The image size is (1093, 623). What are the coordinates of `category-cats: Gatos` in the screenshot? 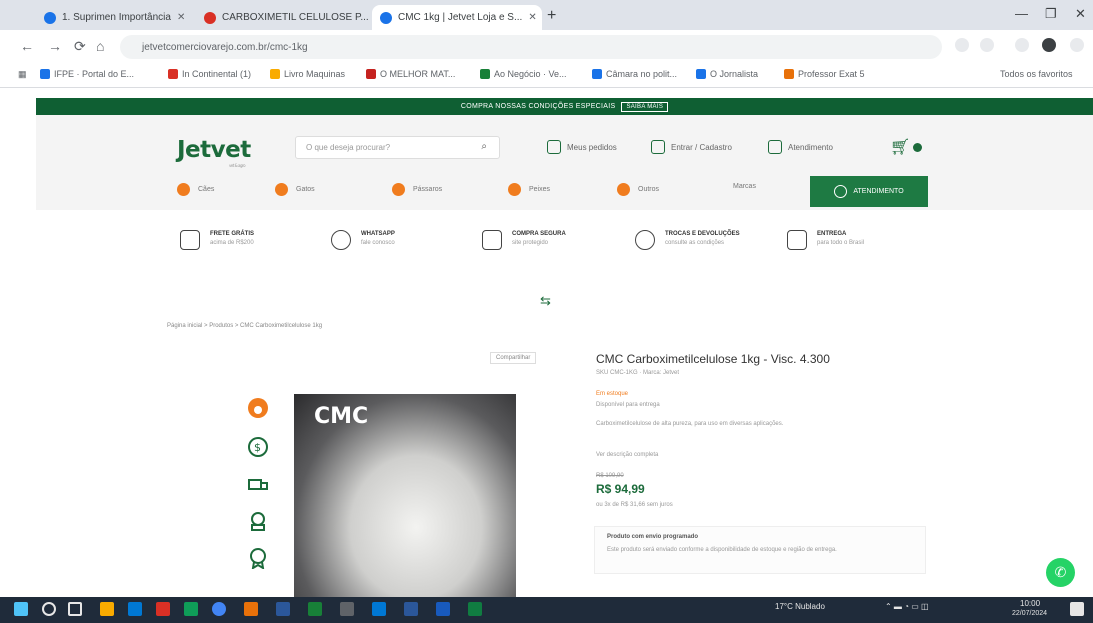 It's located at (295, 189).